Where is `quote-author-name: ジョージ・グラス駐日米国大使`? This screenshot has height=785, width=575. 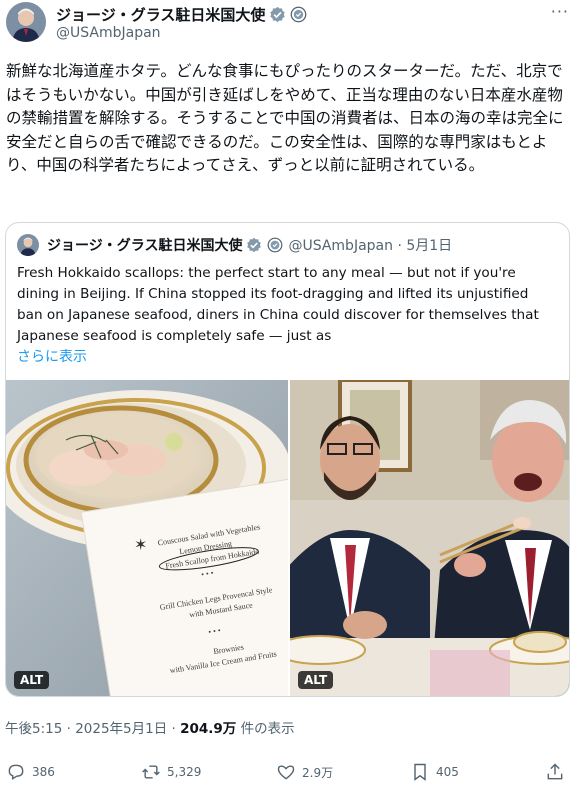
quote-author-name: ジョージ・グラス駐日米国大使 is located at coordinates (145, 246).